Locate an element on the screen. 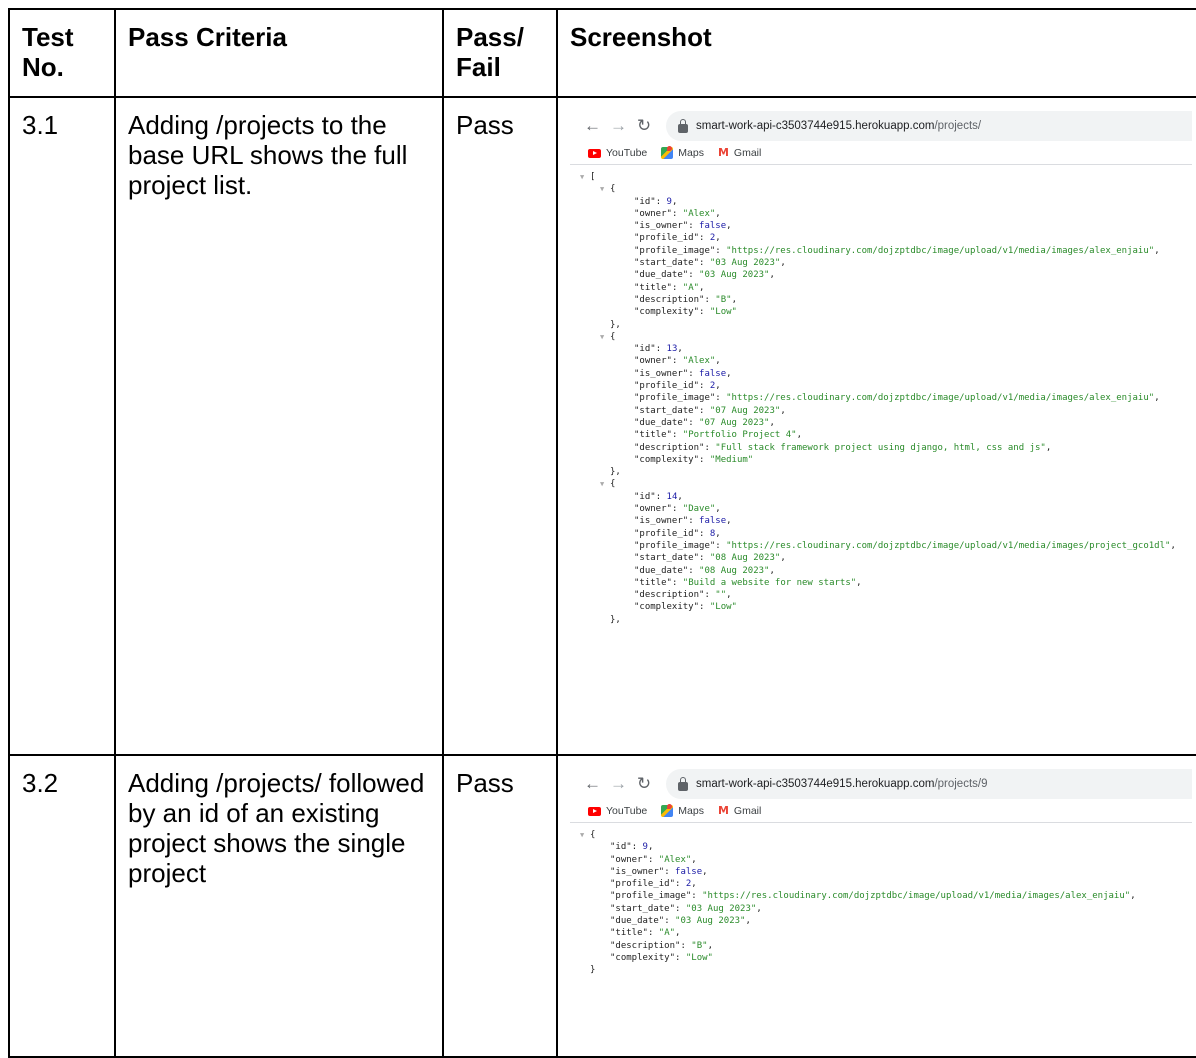 The width and height of the screenshot is (1196, 1058). bookmark-label: YouTube is located at coordinates (627, 811).